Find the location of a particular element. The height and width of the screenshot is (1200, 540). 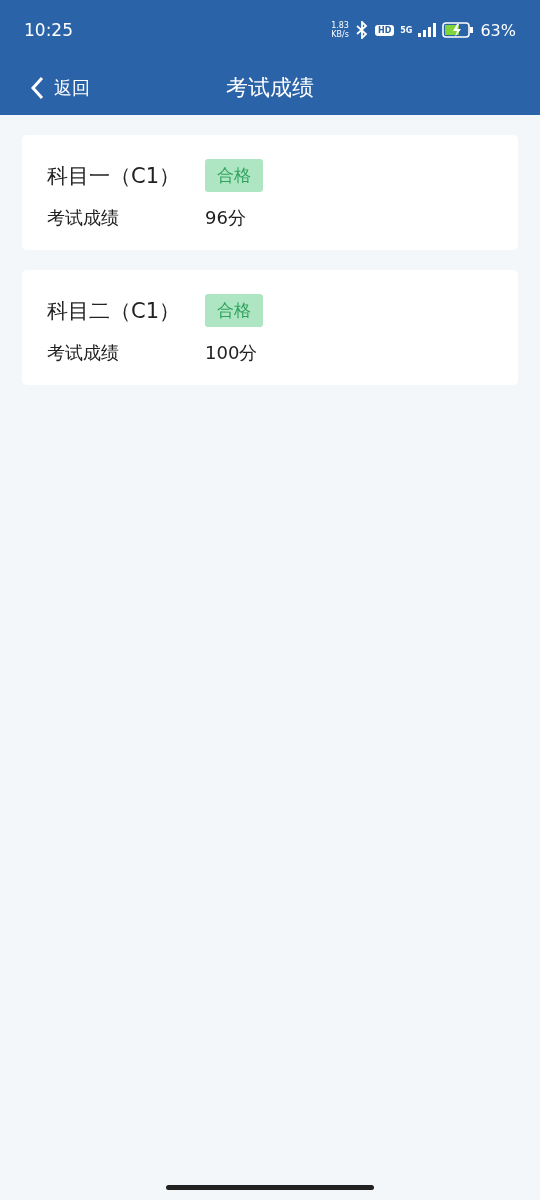

score-value: 100分 is located at coordinates (231, 353).